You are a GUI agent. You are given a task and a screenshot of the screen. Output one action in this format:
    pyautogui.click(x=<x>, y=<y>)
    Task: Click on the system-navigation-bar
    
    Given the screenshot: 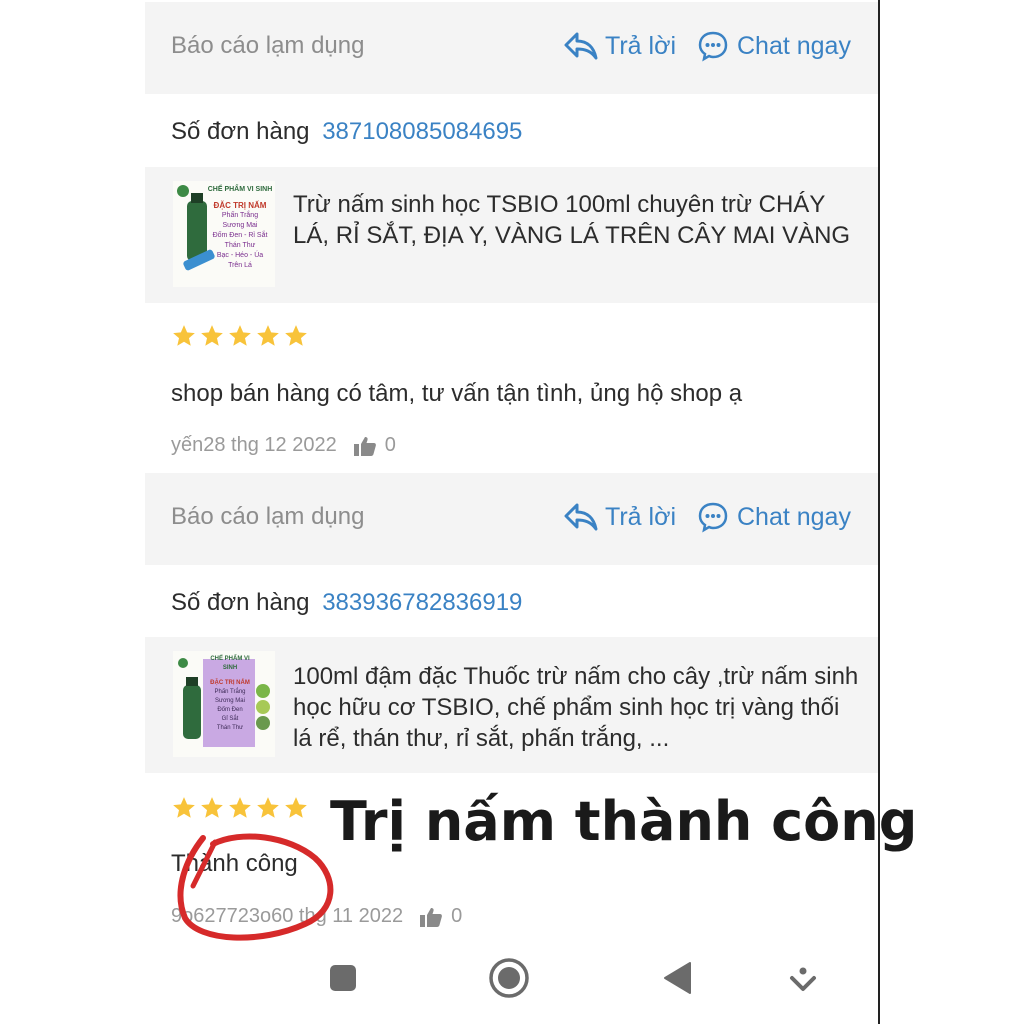 What is the action you would take?
    pyautogui.click(x=511, y=980)
    